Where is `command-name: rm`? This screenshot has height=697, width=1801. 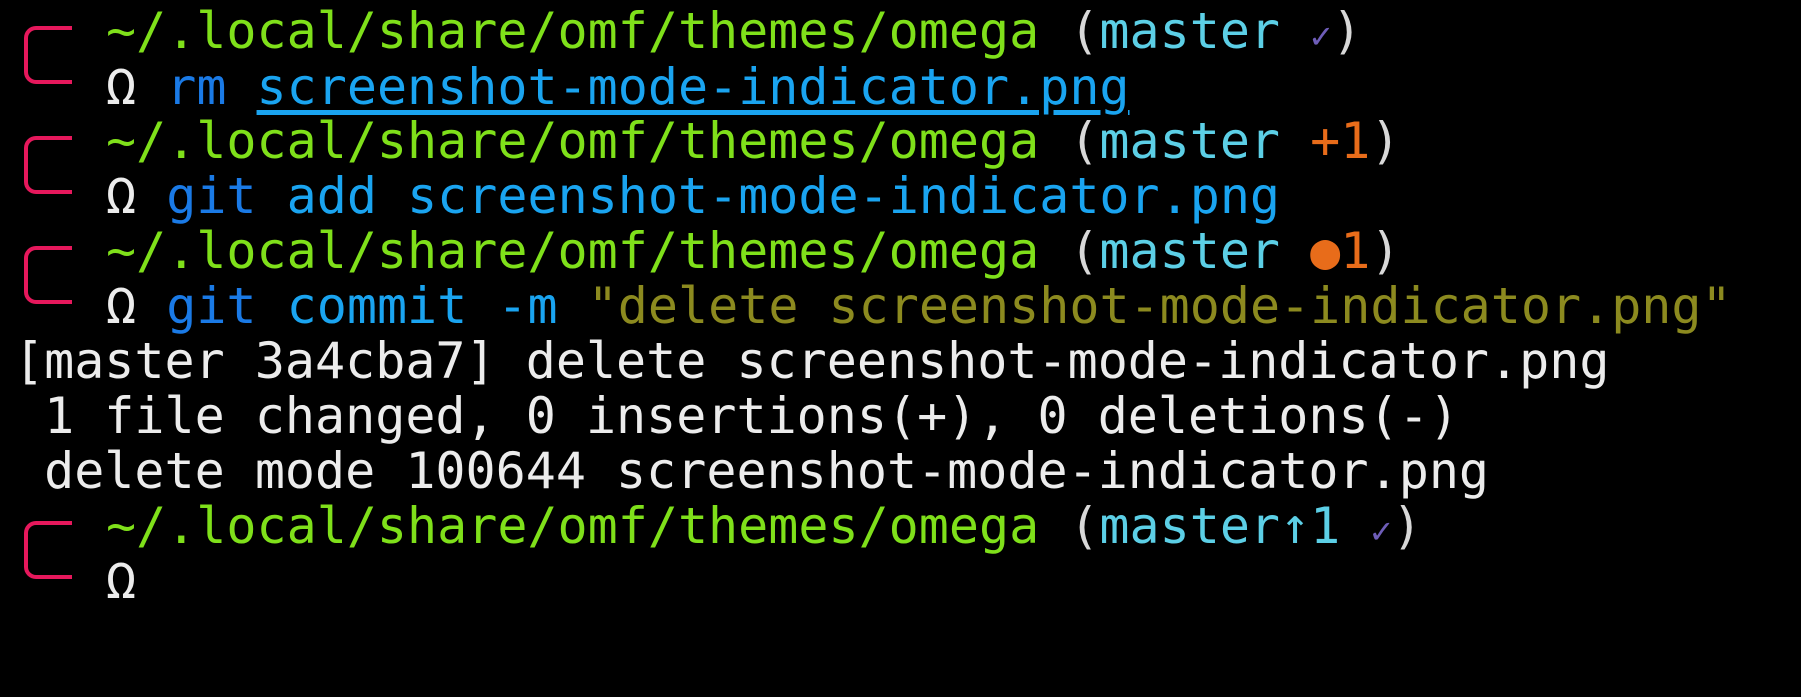
command-name: rm is located at coordinates (196, 87).